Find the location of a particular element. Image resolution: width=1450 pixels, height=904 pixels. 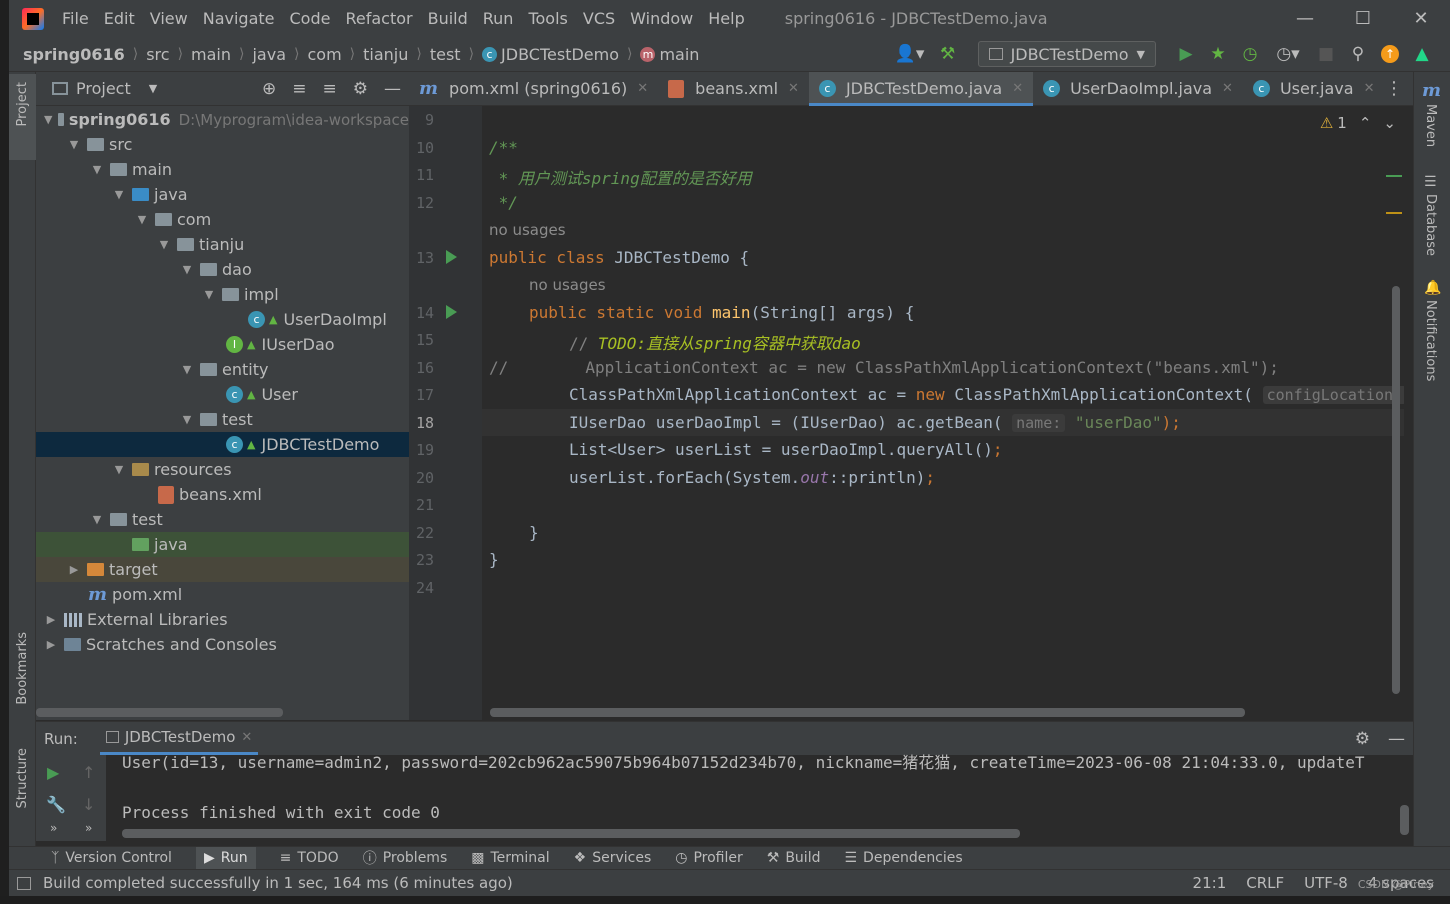

caret-position: 21:1 is located at coordinates (1210, 883).